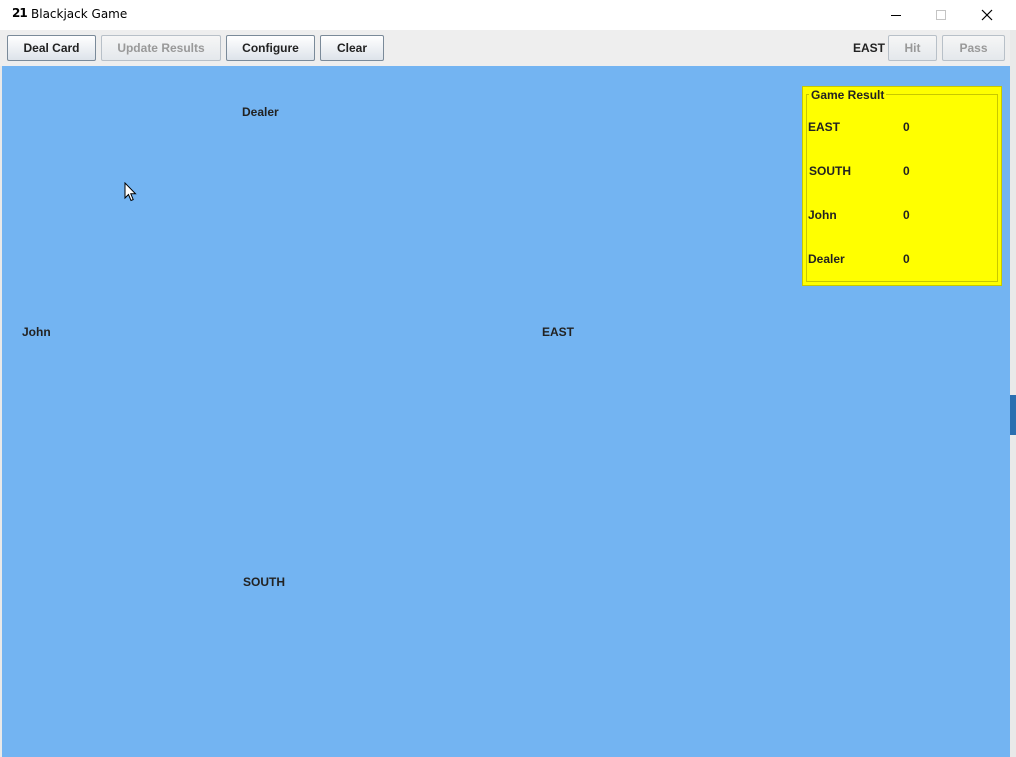 This screenshot has width=1016, height=757. I want to click on app-icon: 21, so click(20, 13).